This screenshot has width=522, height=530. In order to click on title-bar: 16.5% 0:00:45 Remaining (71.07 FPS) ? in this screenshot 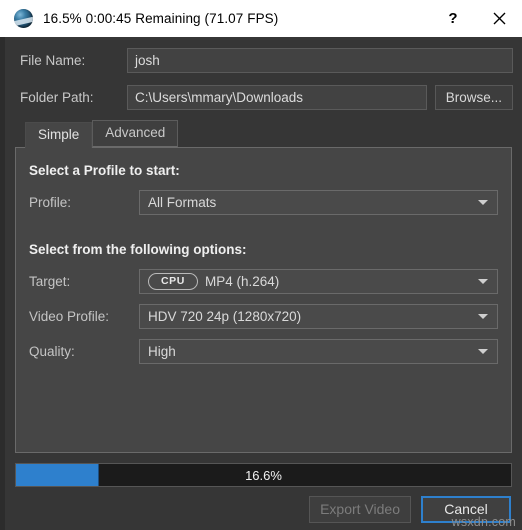, I will do `click(261, 18)`.